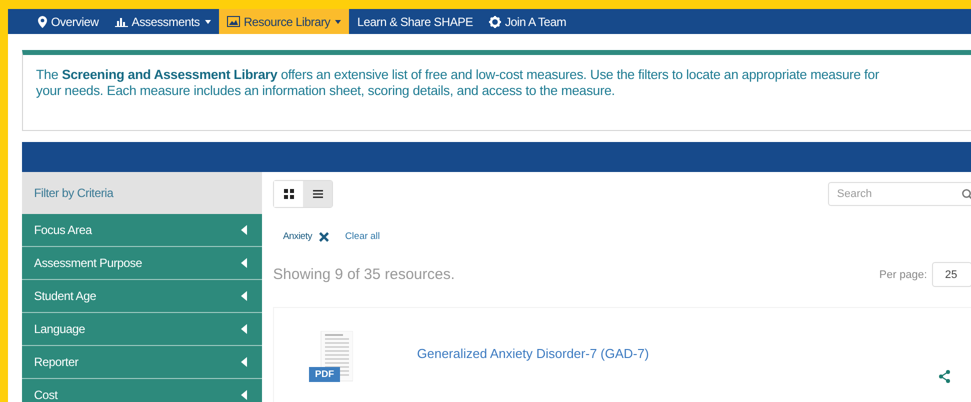 Image resolution: width=971 pixels, height=402 pixels. Describe the element at coordinates (415, 21) in the screenshot. I see `nav-tab: Learn & Share SHAPE` at that location.